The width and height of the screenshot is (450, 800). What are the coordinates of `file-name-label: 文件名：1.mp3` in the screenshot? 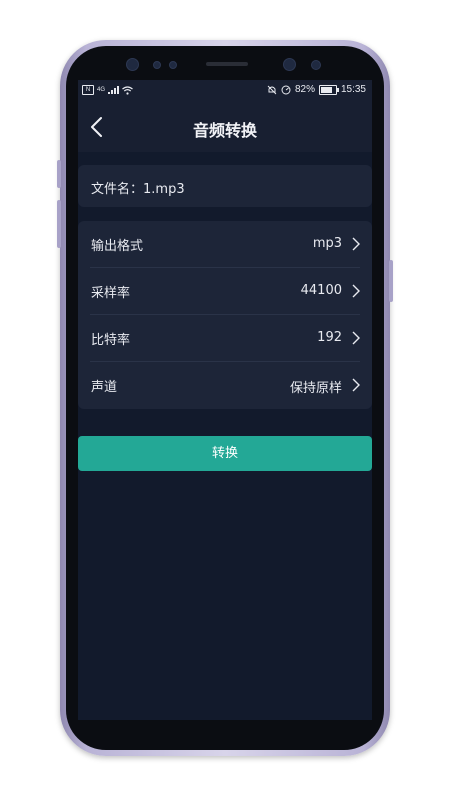 It's located at (138, 189).